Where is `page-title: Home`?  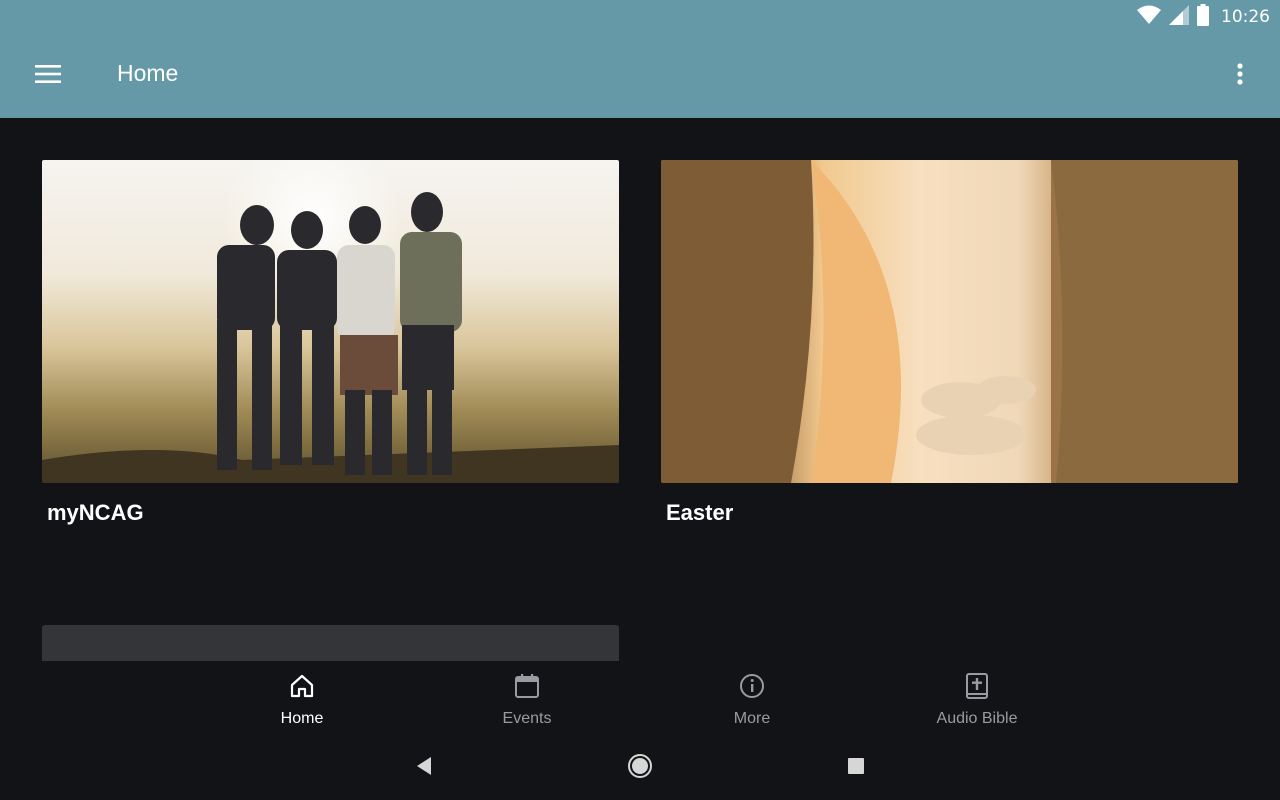
page-title: Home is located at coordinates (148, 73).